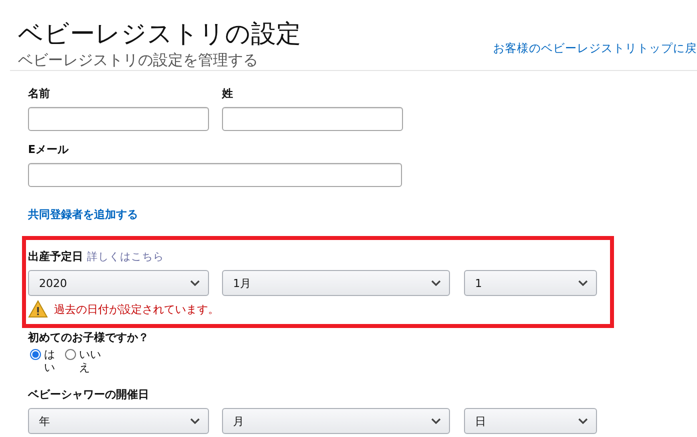 This screenshot has height=437, width=697. What do you see at coordinates (49, 149) in the screenshot?
I see `field-label: Eメール` at bounding box center [49, 149].